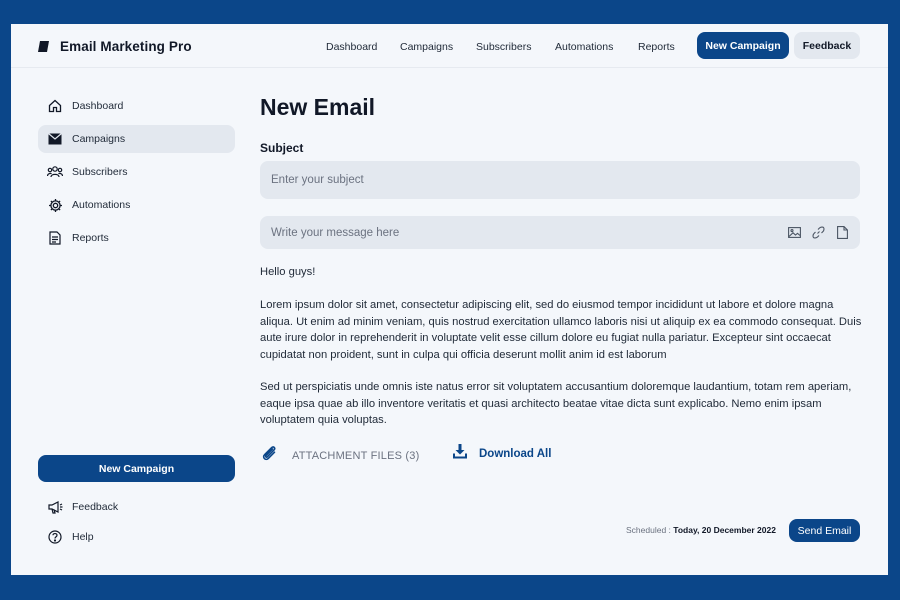 The width and height of the screenshot is (900, 600). What do you see at coordinates (356, 455) in the screenshot?
I see `attachment-files-label: ATTACHMENT FILES (3)` at bounding box center [356, 455].